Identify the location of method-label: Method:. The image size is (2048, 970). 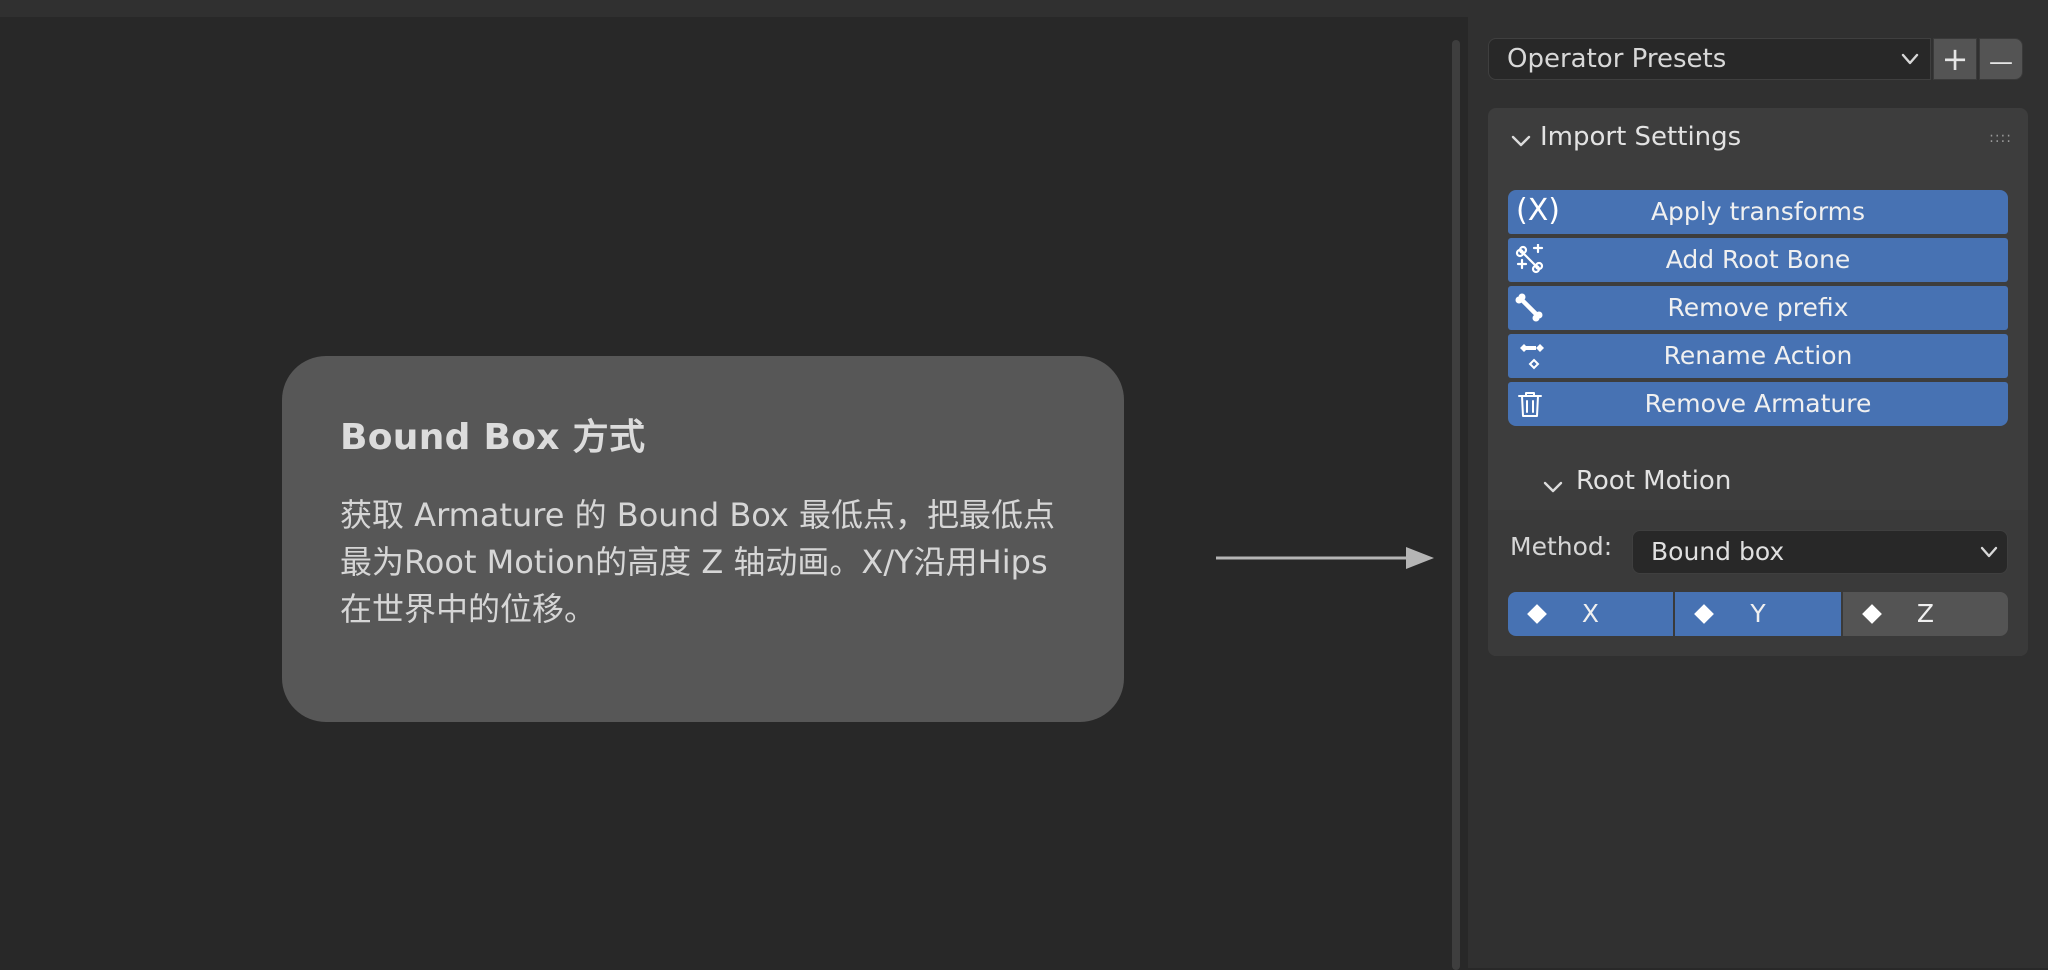
(1561, 546).